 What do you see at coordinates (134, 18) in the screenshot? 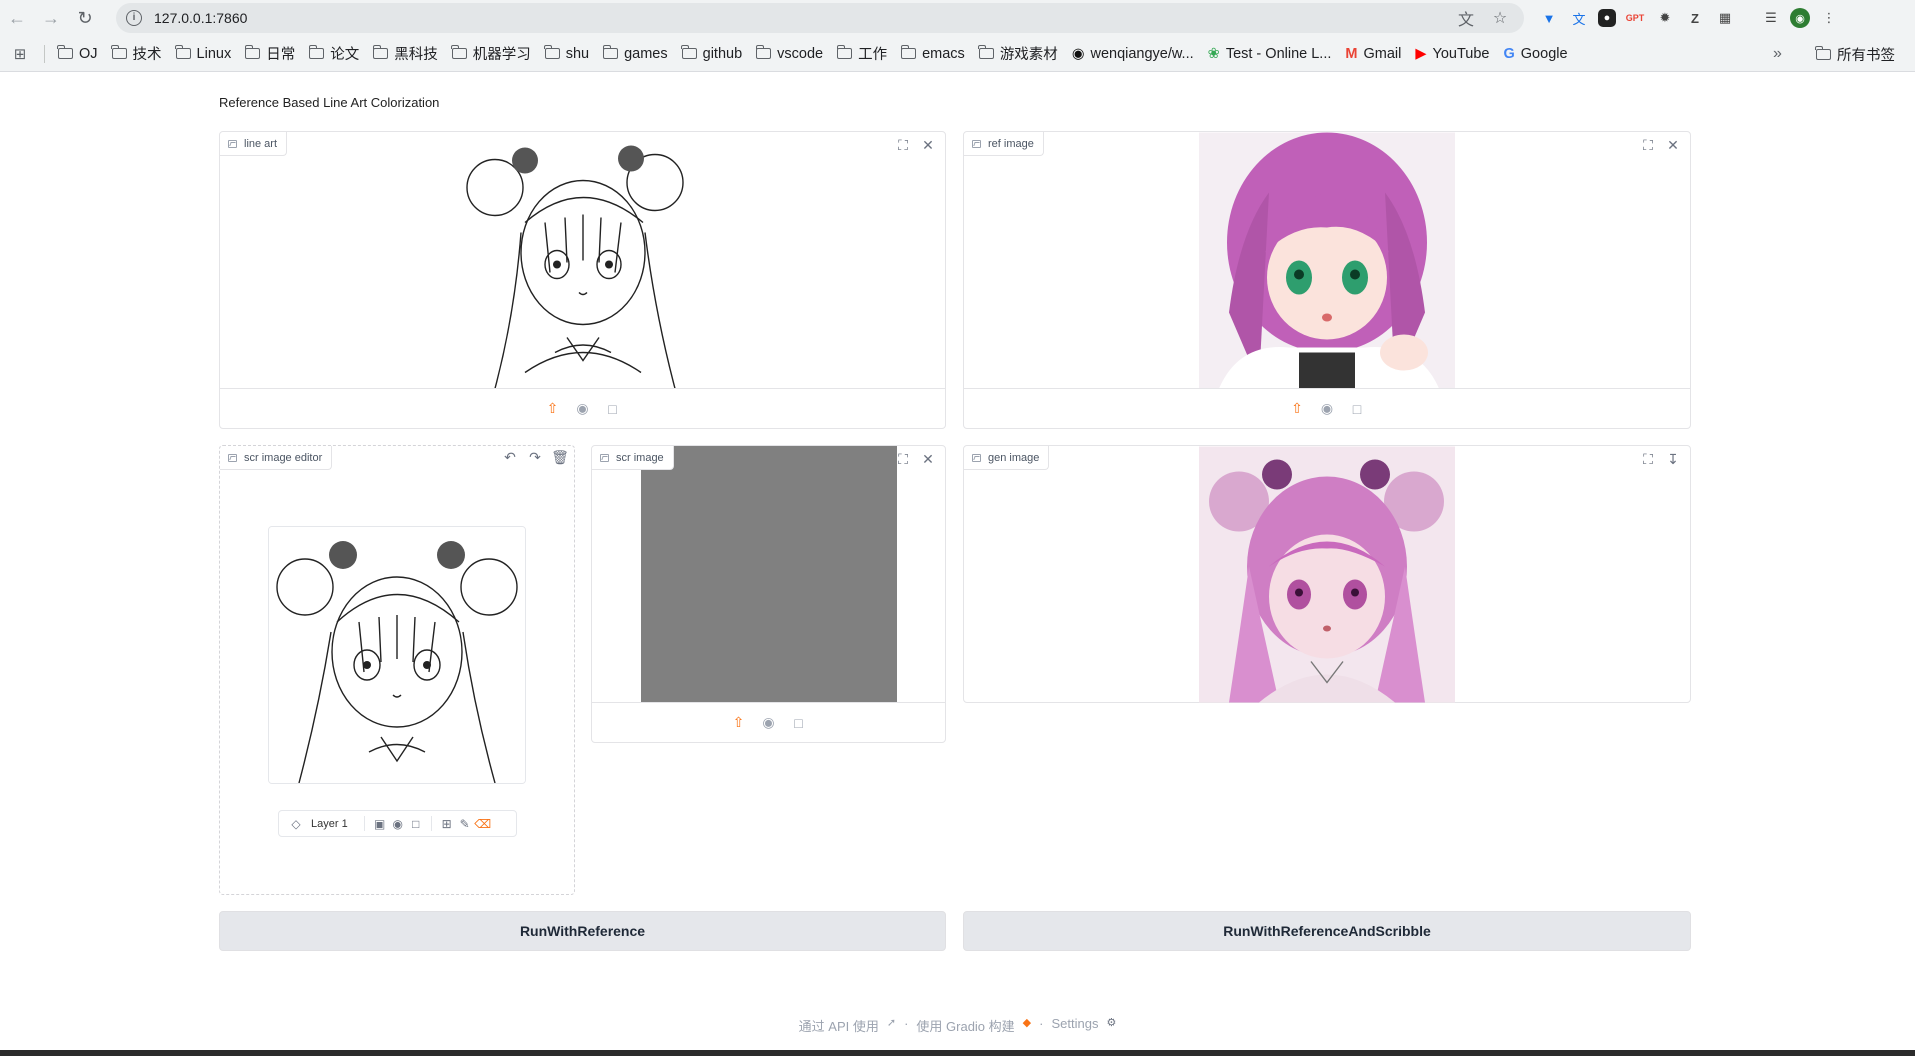
I see `site-info-icon: i` at bounding box center [134, 18].